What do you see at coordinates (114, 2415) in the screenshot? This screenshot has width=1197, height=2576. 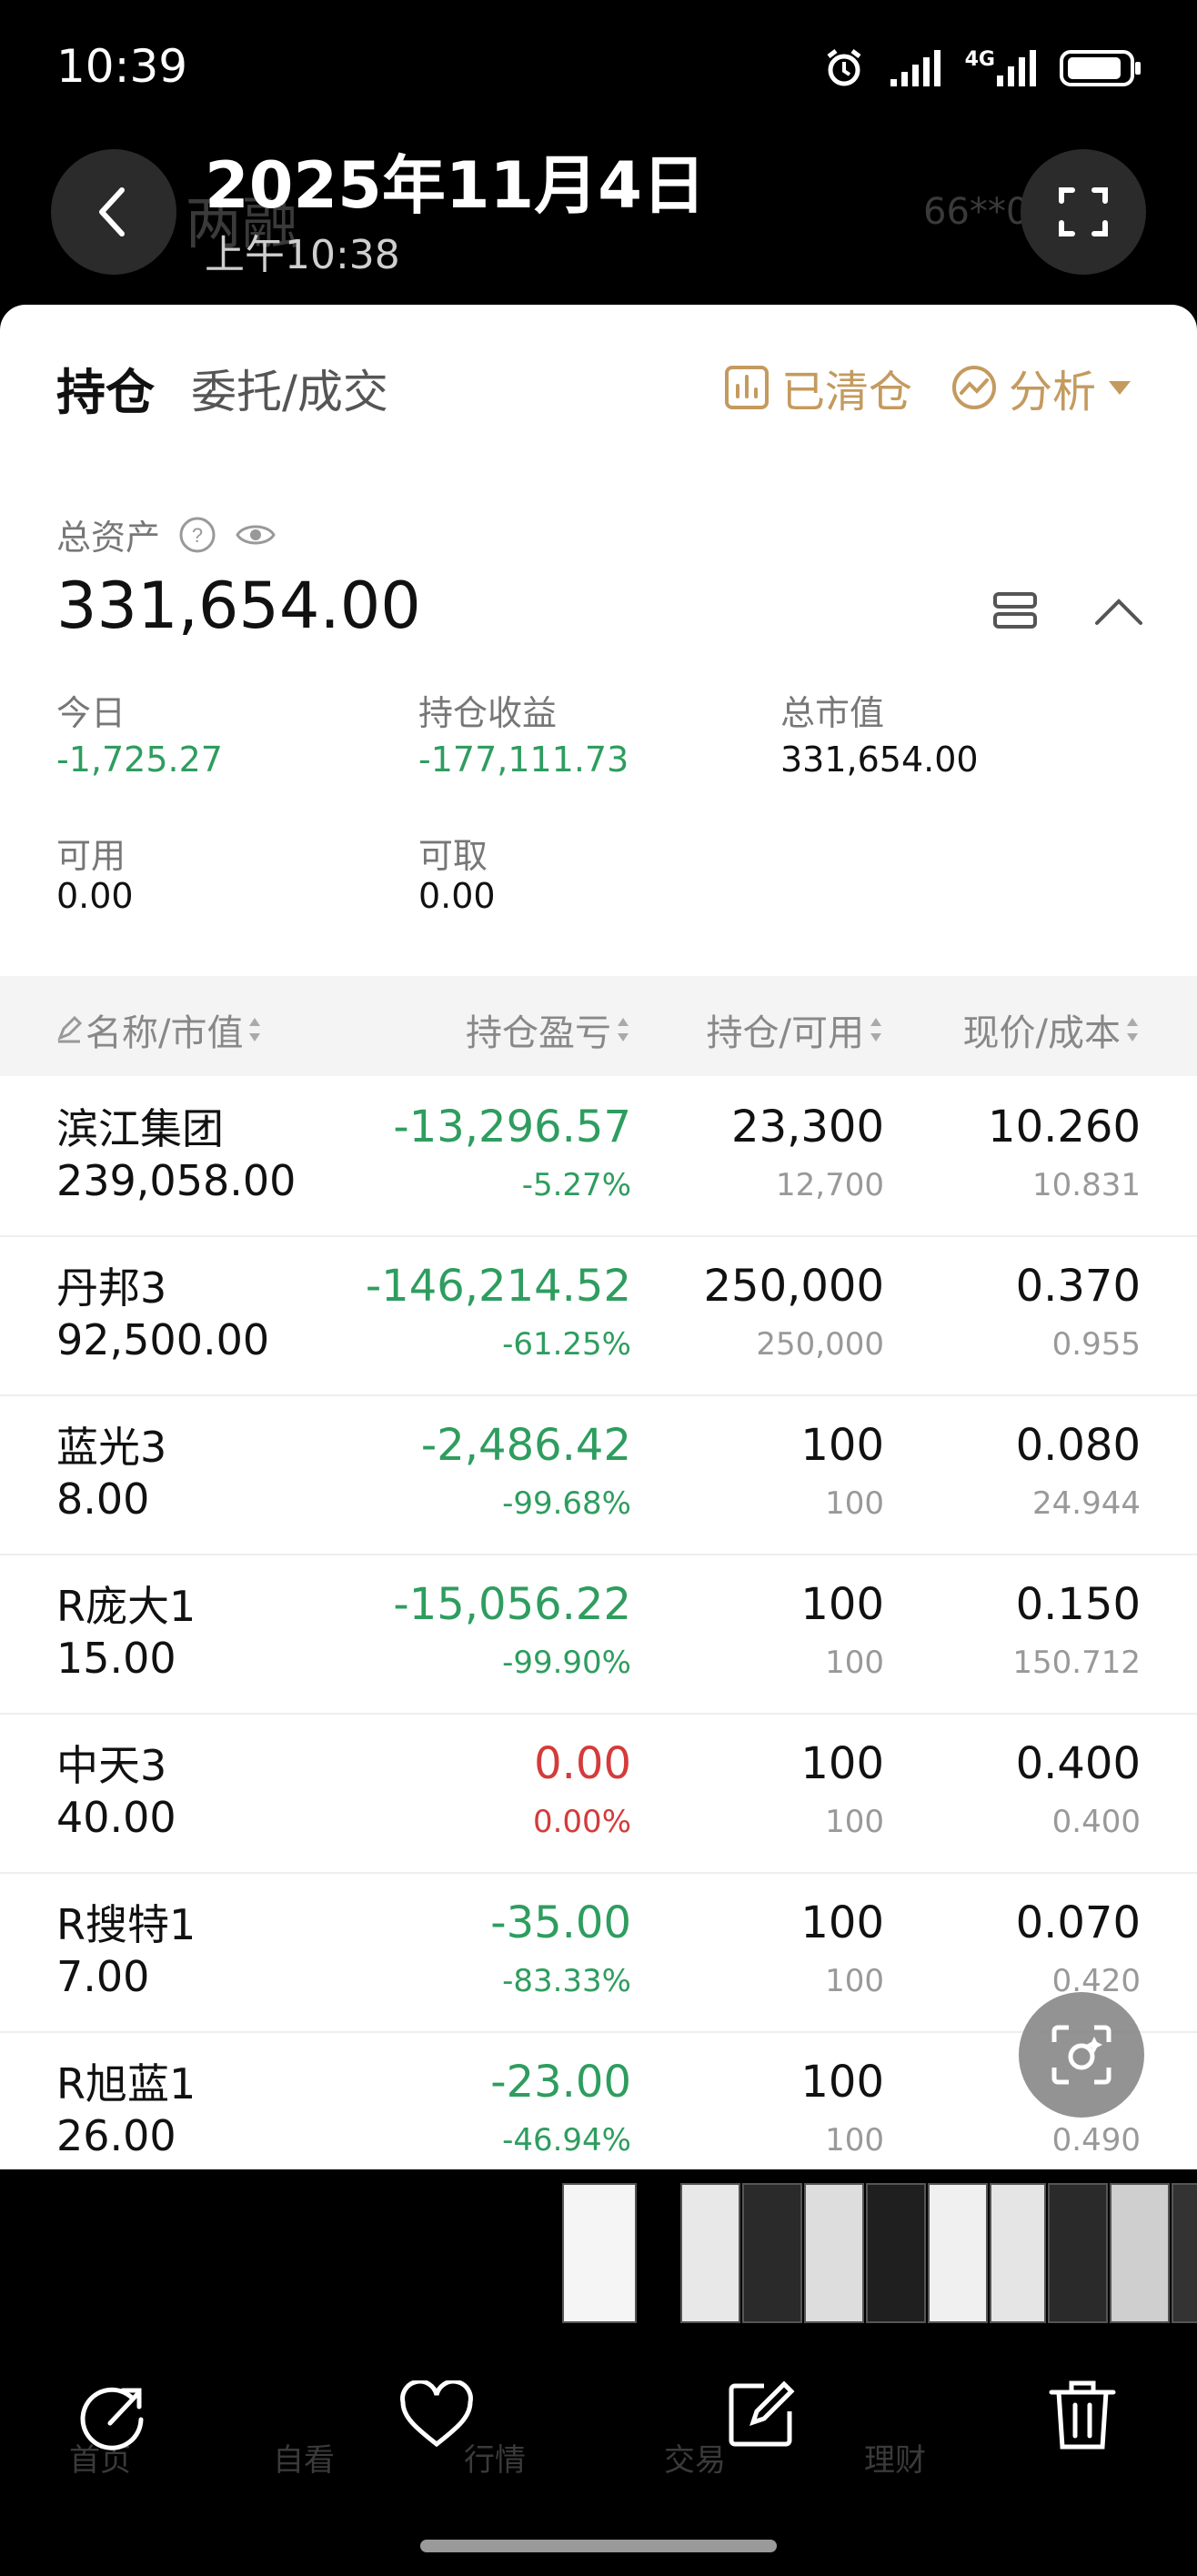 I see `share-button` at bounding box center [114, 2415].